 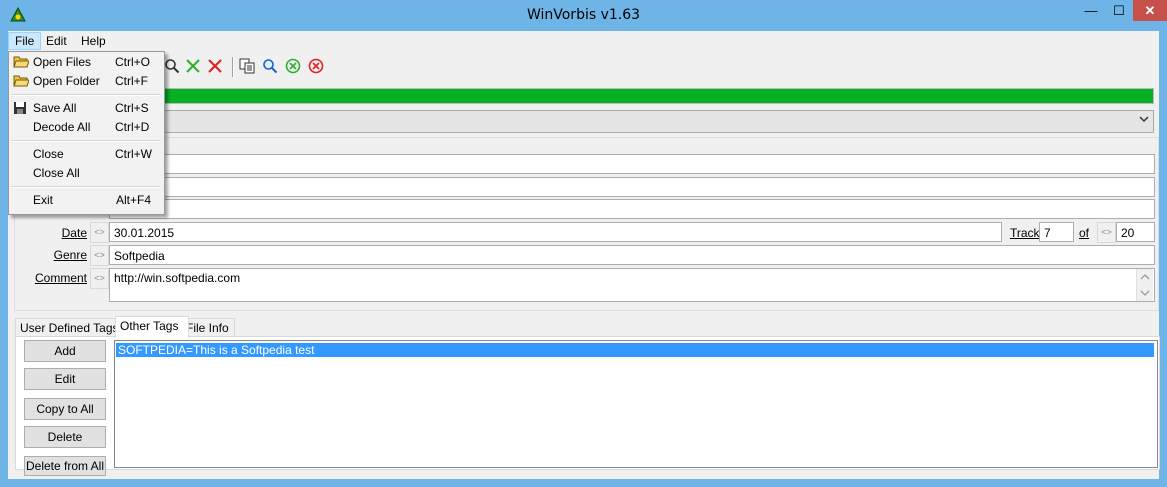 I want to click on copy-icon, so click(x=247, y=67).